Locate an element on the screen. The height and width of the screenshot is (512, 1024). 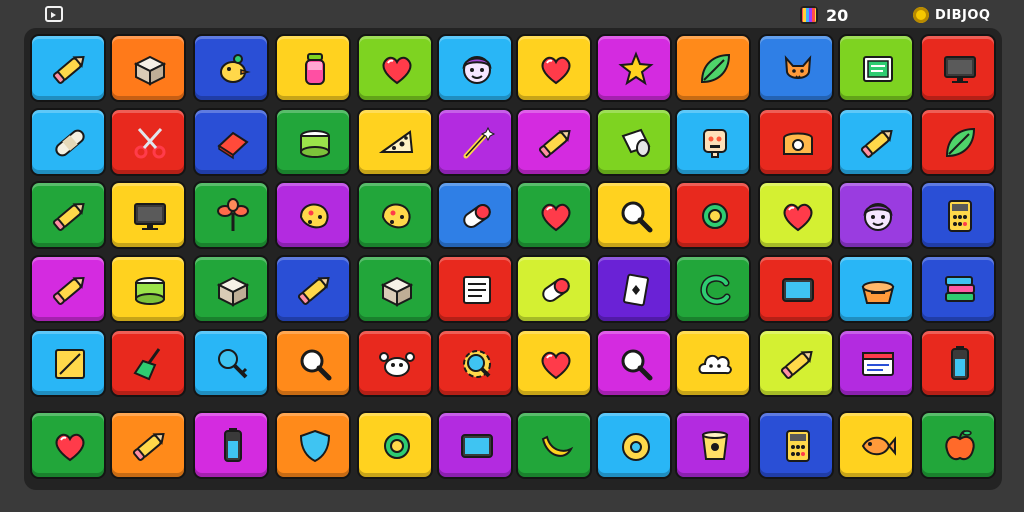
search-icon is located at coordinates (636, 216).